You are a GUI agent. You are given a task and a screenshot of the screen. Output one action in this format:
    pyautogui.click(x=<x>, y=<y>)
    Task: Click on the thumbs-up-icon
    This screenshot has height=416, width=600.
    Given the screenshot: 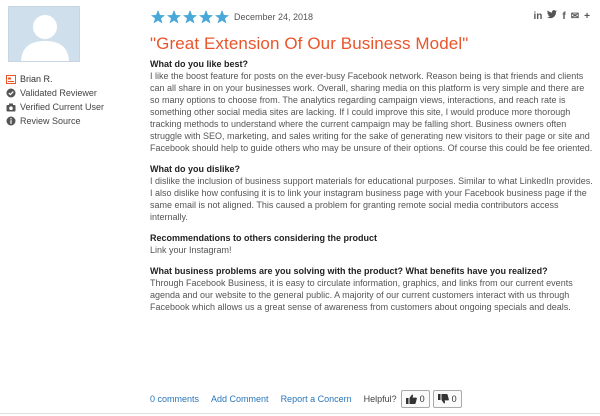 What is the action you would take?
    pyautogui.click(x=411, y=399)
    